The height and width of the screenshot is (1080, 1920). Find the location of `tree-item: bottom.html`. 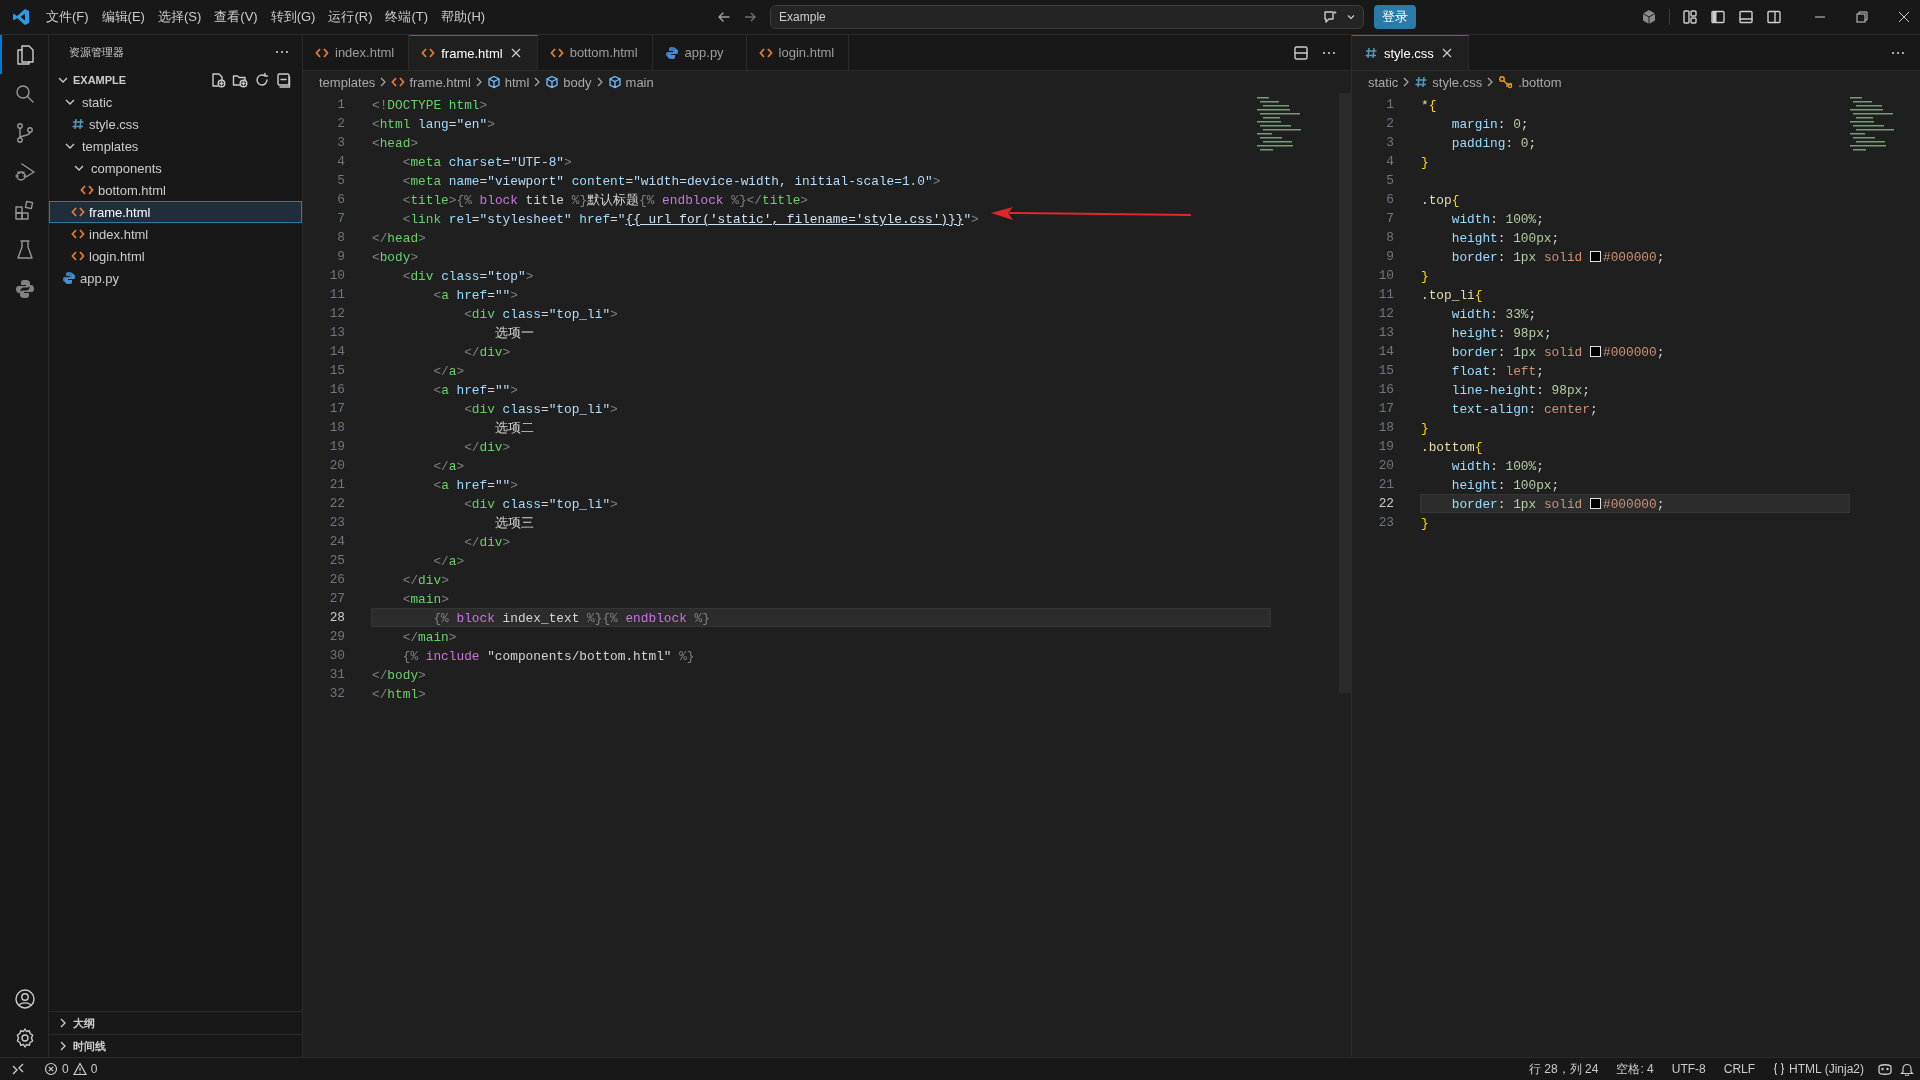

tree-item: bottom.html is located at coordinates (175, 190).